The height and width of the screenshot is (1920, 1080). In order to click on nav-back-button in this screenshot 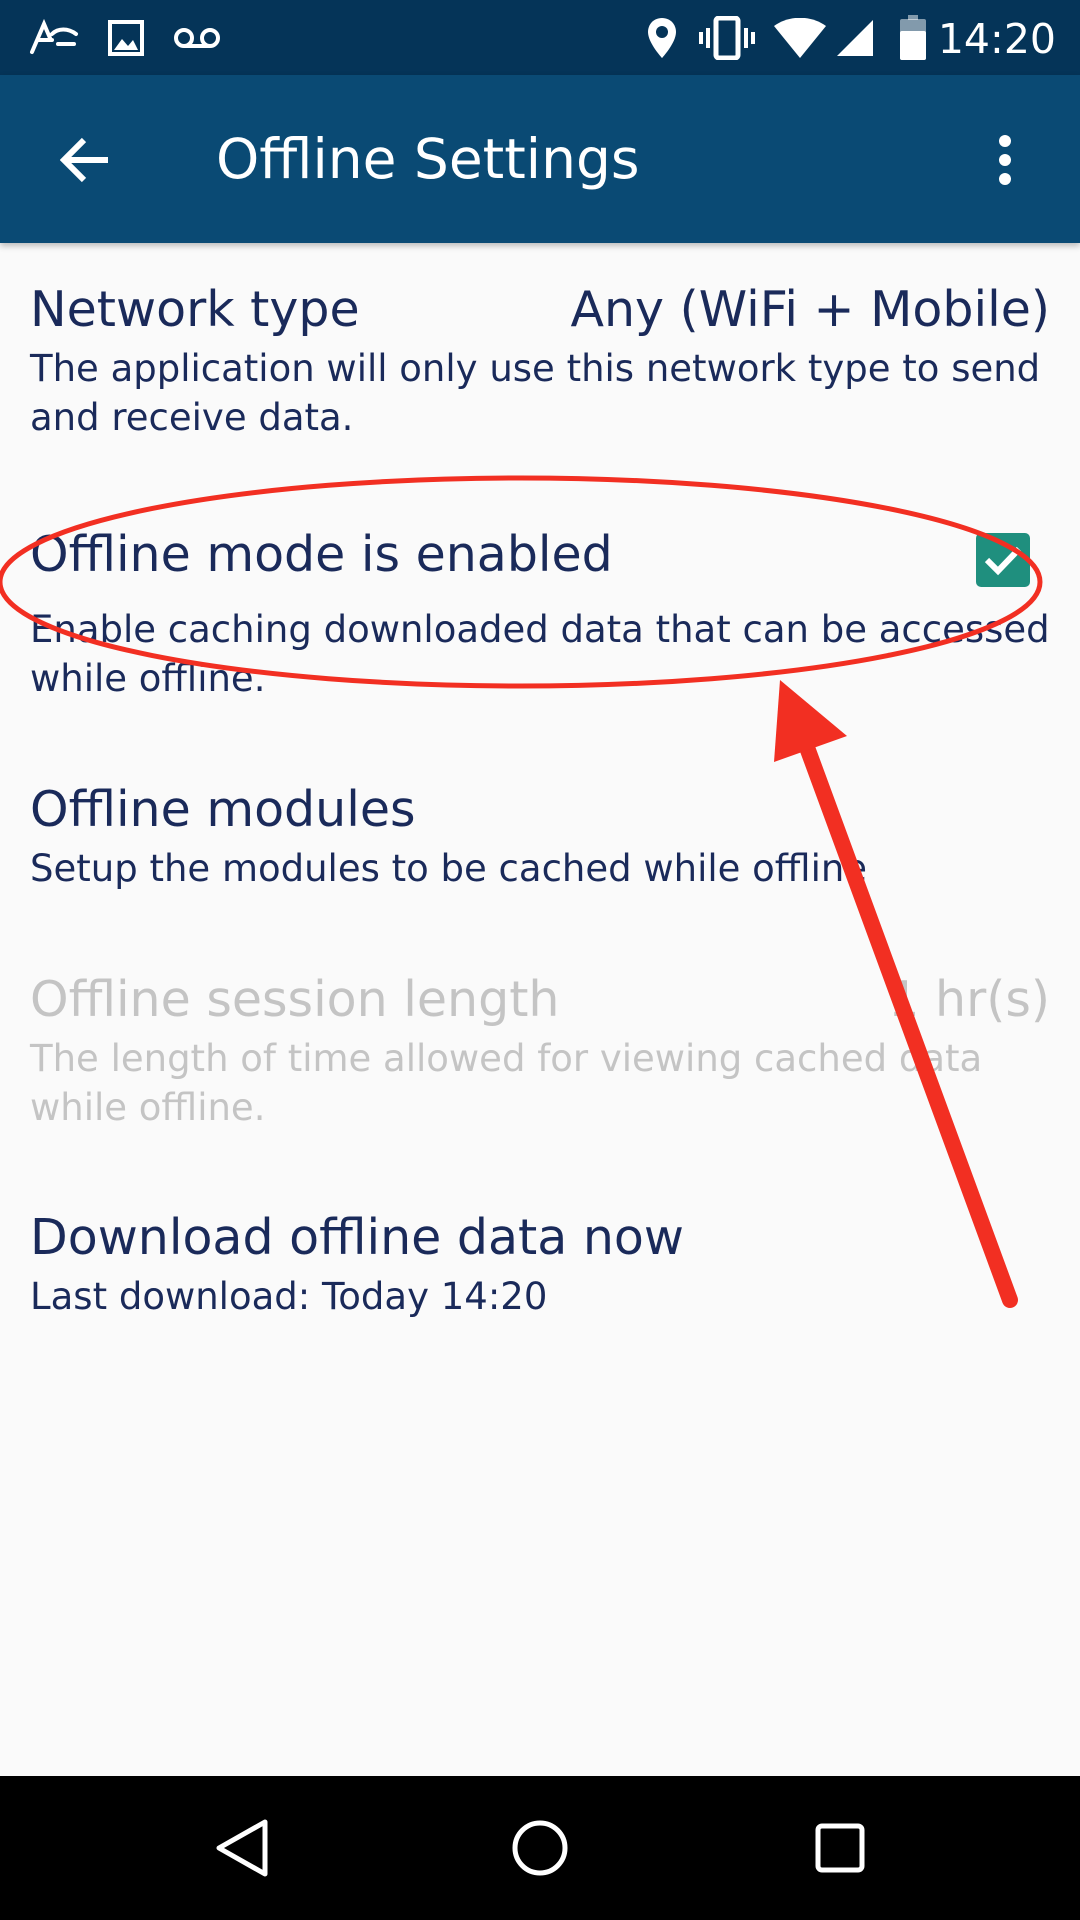, I will do `click(241, 1848)`.